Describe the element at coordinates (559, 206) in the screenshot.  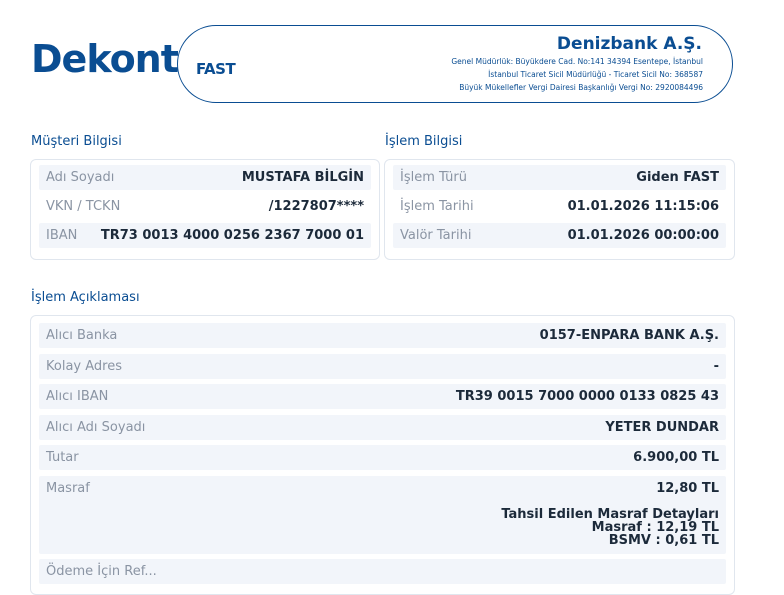
I see `transaction-date-row: İşlem Tarihi 01.01.2026 11:15:06` at that location.